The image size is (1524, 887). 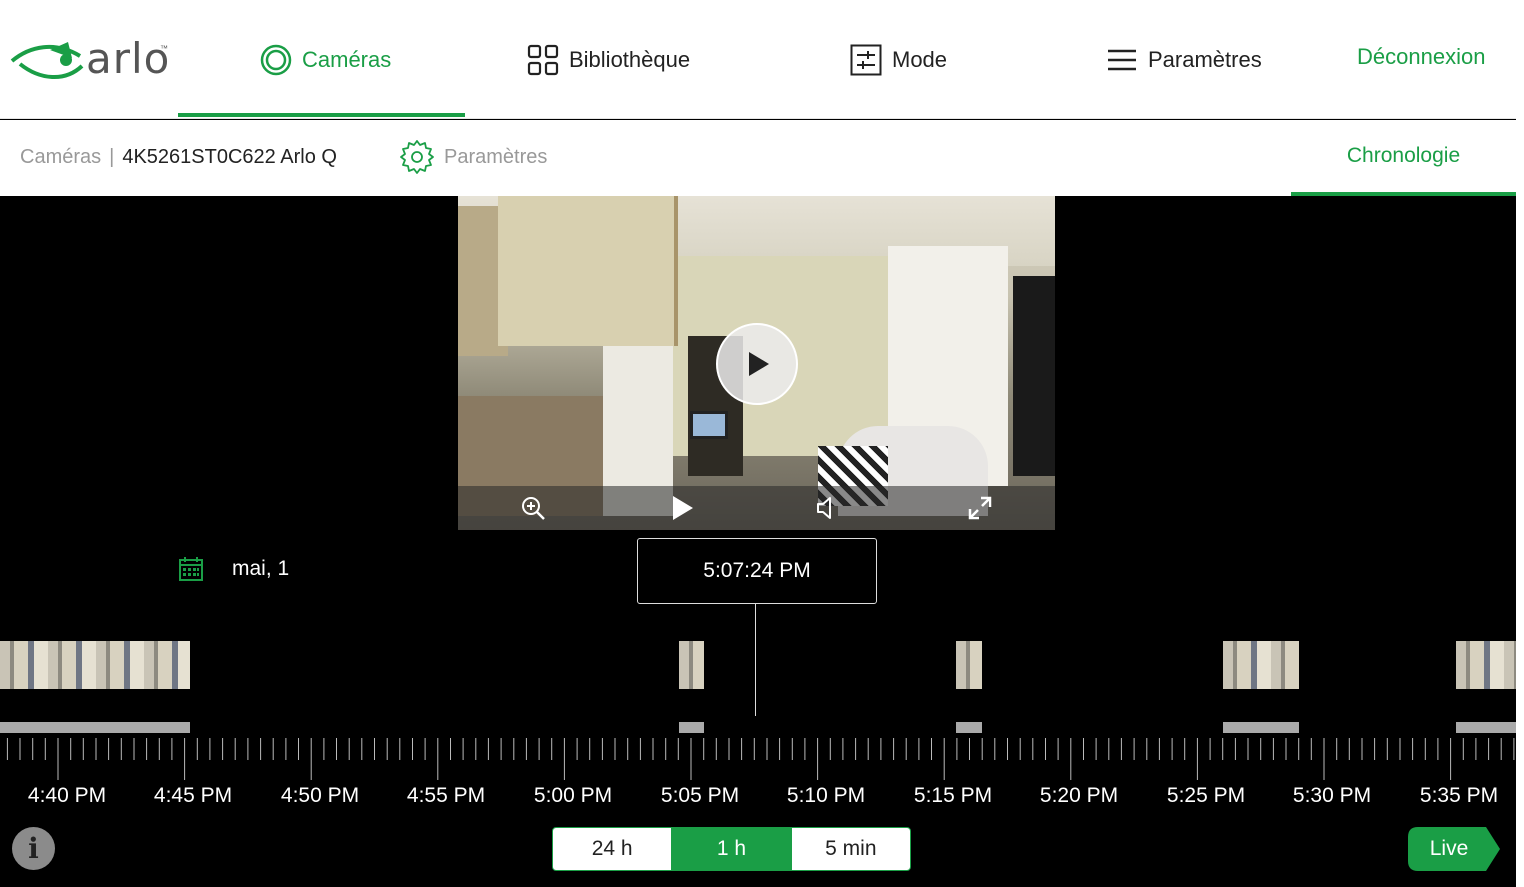 I want to click on tick-label: 5:05 PM, so click(x=700, y=795).